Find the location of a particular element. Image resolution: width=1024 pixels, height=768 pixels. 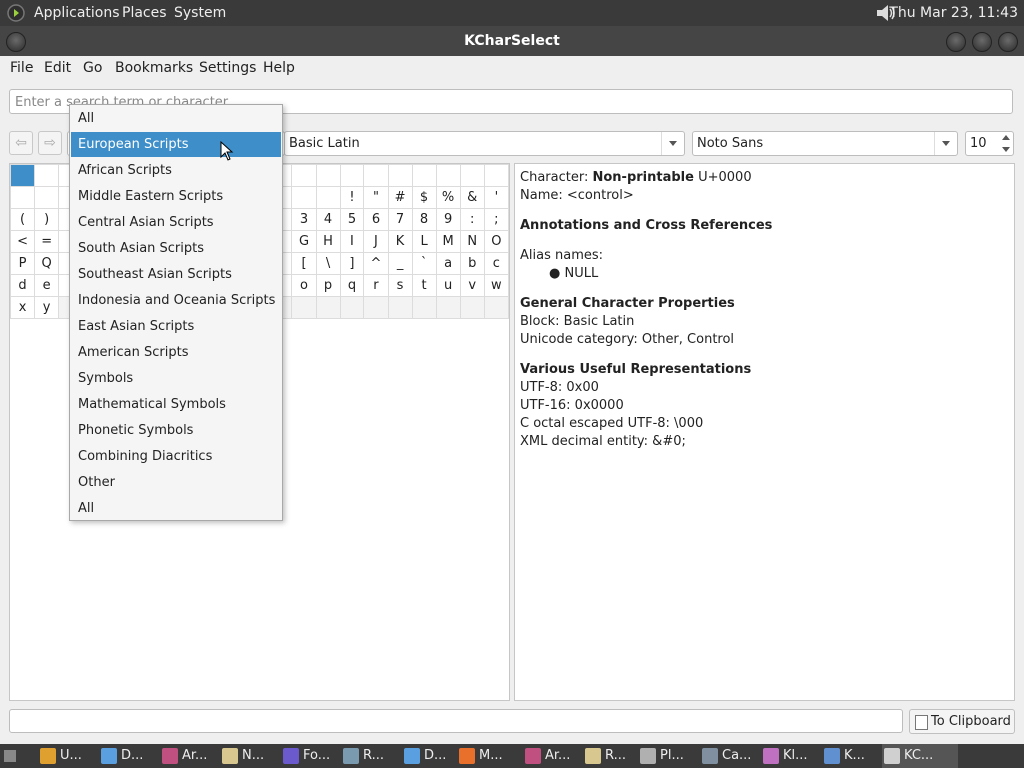

dropdown-option: Indonesia and Oceania Scripts is located at coordinates (176, 300).